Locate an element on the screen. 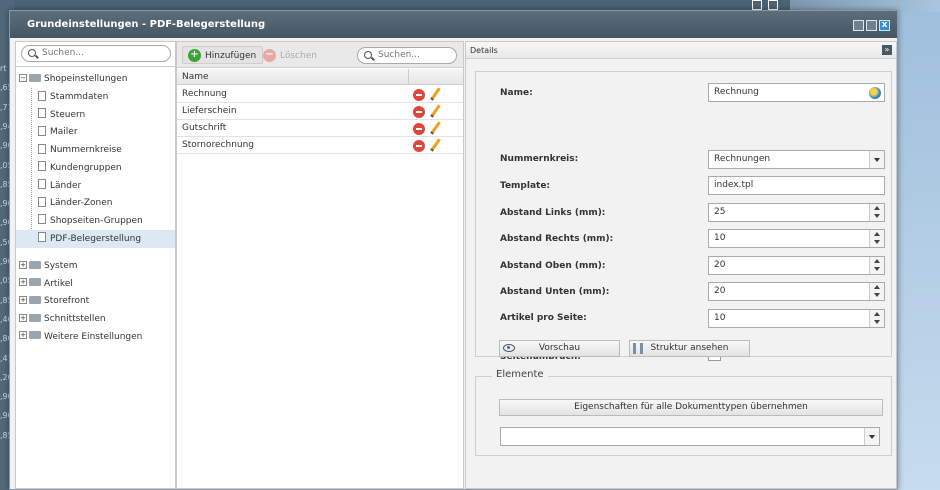  margin-right-field: 10 is located at coordinates (796, 238).